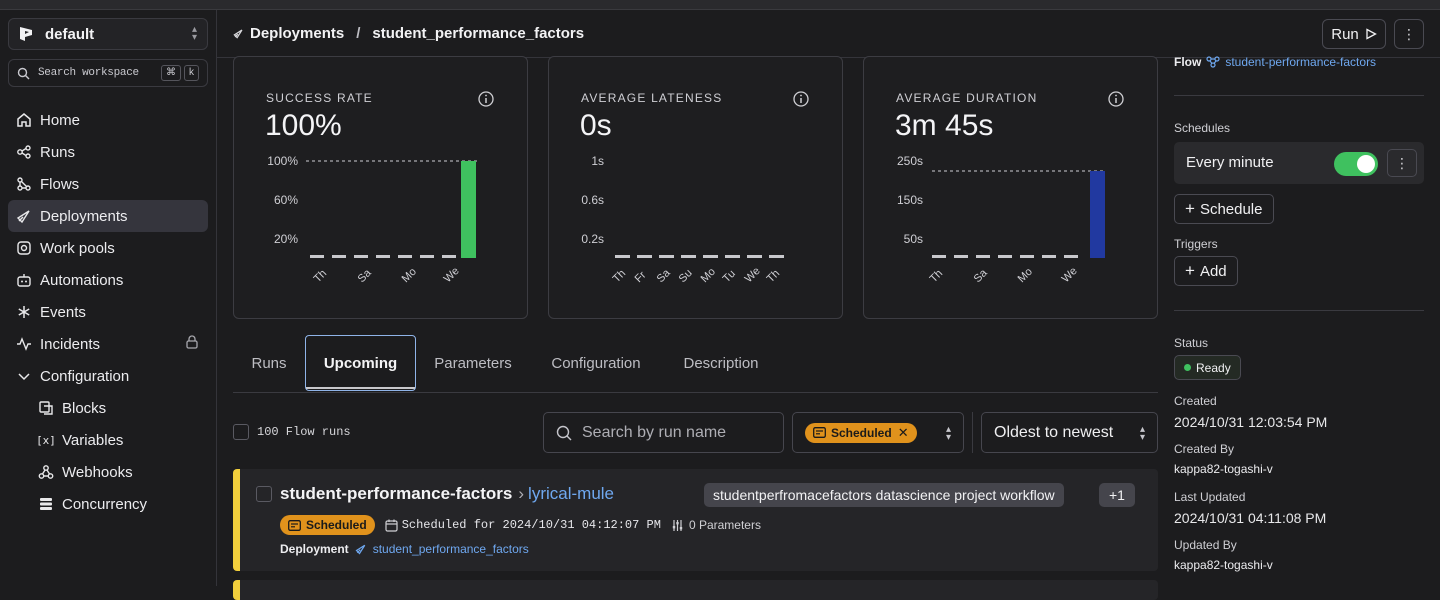 The width and height of the screenshot is (1440, 600). I want to click on search-icon, so click(564, 432).